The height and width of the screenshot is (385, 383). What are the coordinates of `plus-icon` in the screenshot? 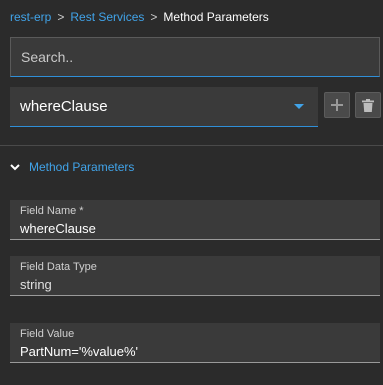 It's located at (337, 105).